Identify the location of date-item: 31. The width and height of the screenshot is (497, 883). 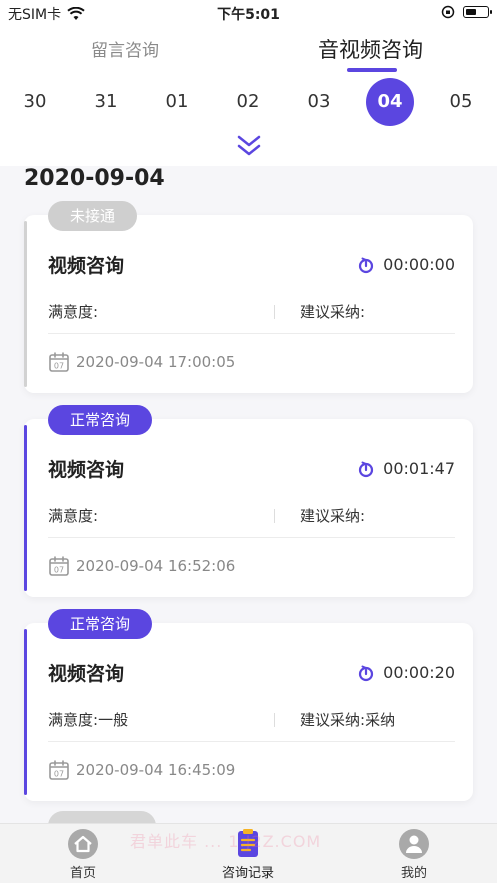
(106, 102).